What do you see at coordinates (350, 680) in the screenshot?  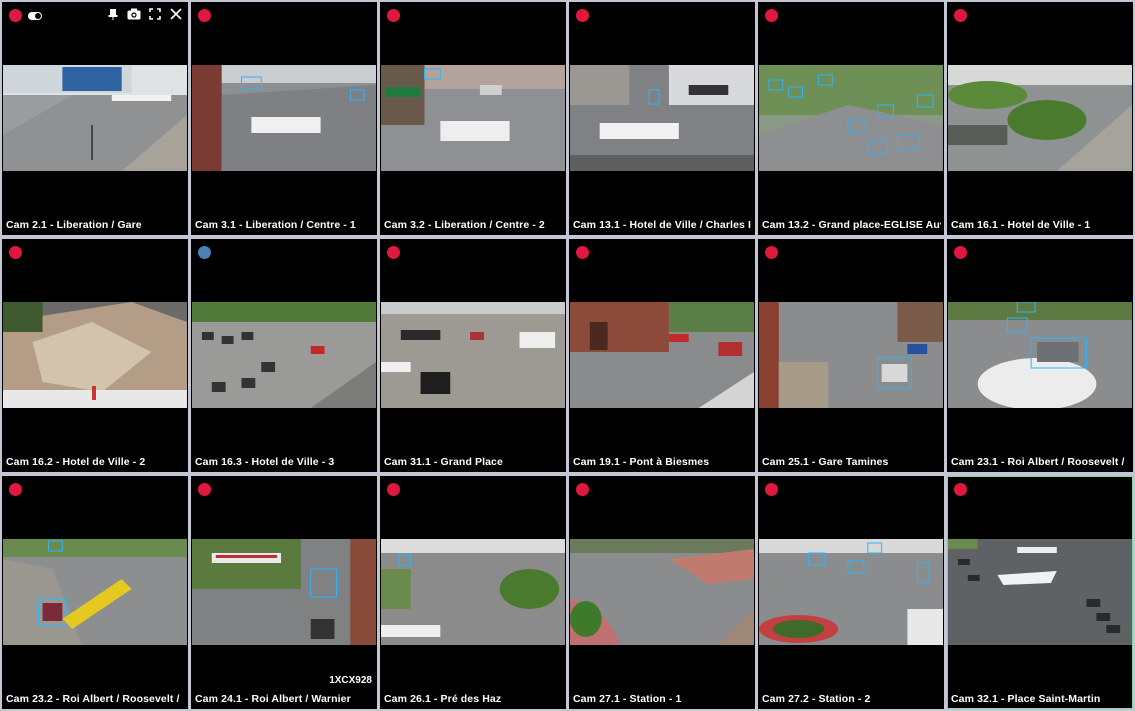 I see `plate-overlay: 1XCX928` at bounding box center [350, 680].